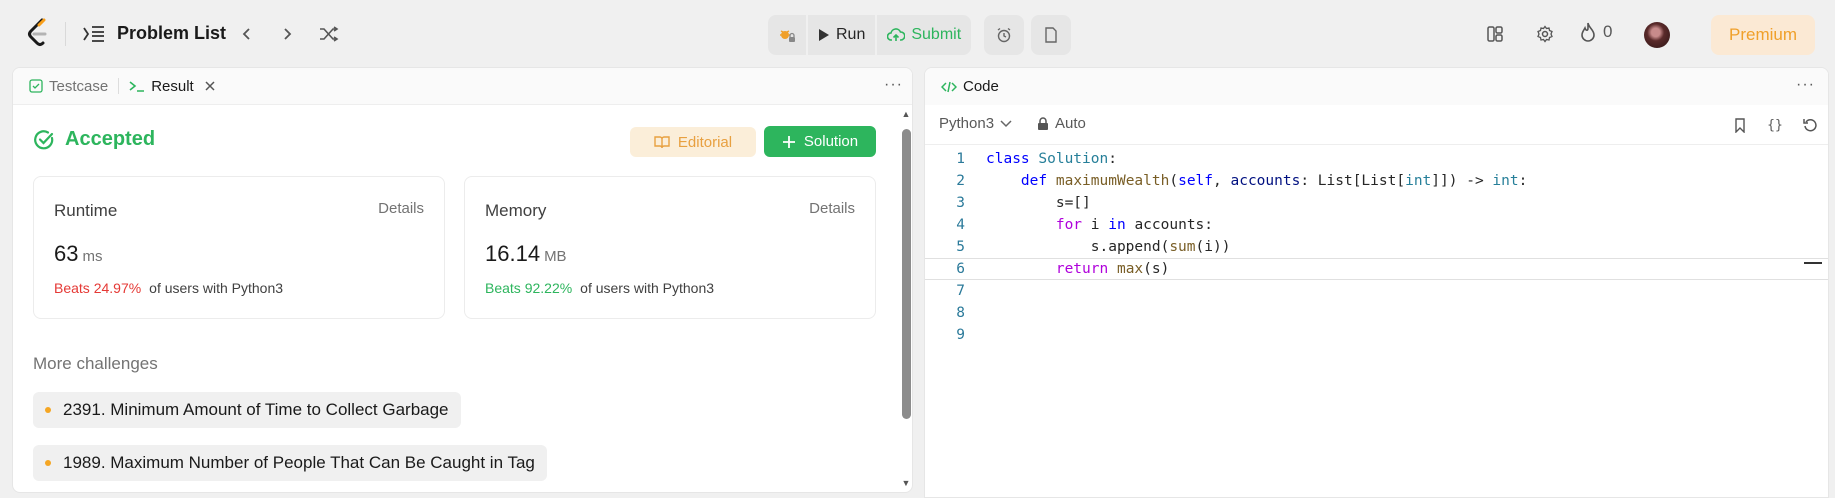  Describe the element at coordinates (1588, 32) in the screenshot. I see `flame-icon` at that location.